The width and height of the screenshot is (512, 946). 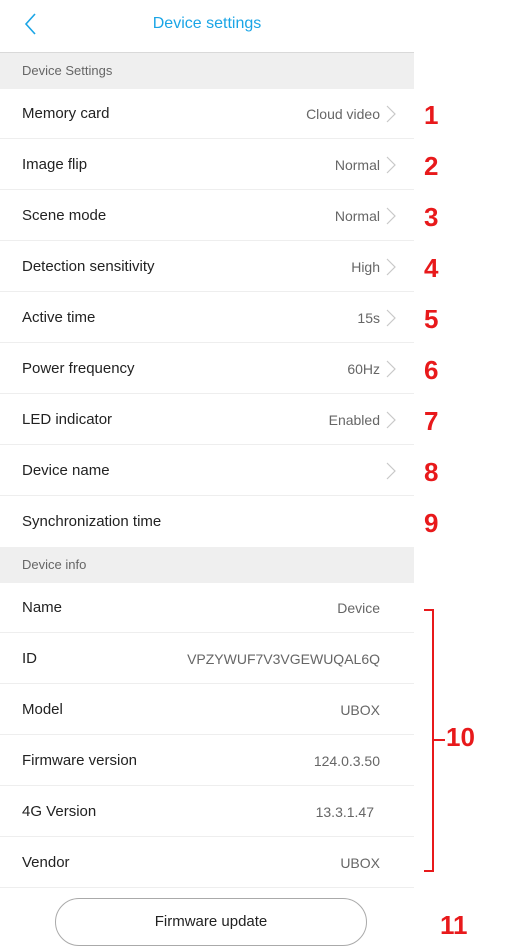 I want to click on annotation-number: 1, so click(x=431, y=115).